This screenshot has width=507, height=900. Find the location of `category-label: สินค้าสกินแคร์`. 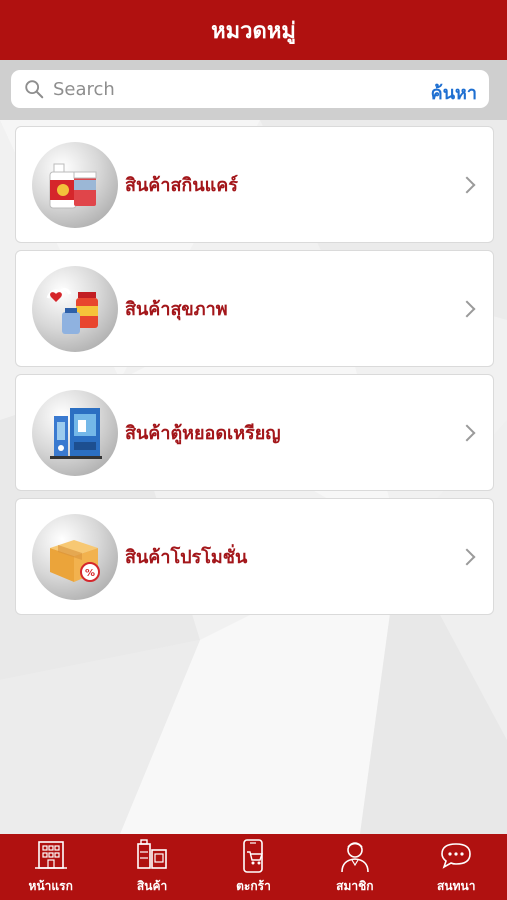

category-label: สินค้าสกินแคร์ is located at coordinates (181, 185).